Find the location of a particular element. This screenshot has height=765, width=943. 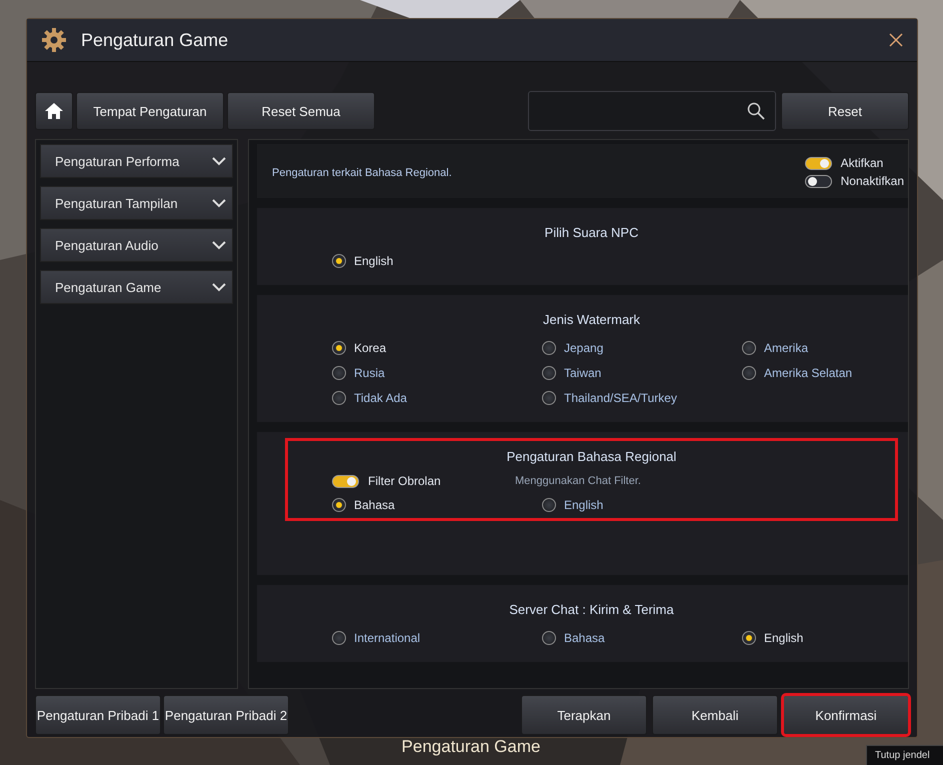

toolbar-button: Reset Semua is located at coordinates (301, 111).